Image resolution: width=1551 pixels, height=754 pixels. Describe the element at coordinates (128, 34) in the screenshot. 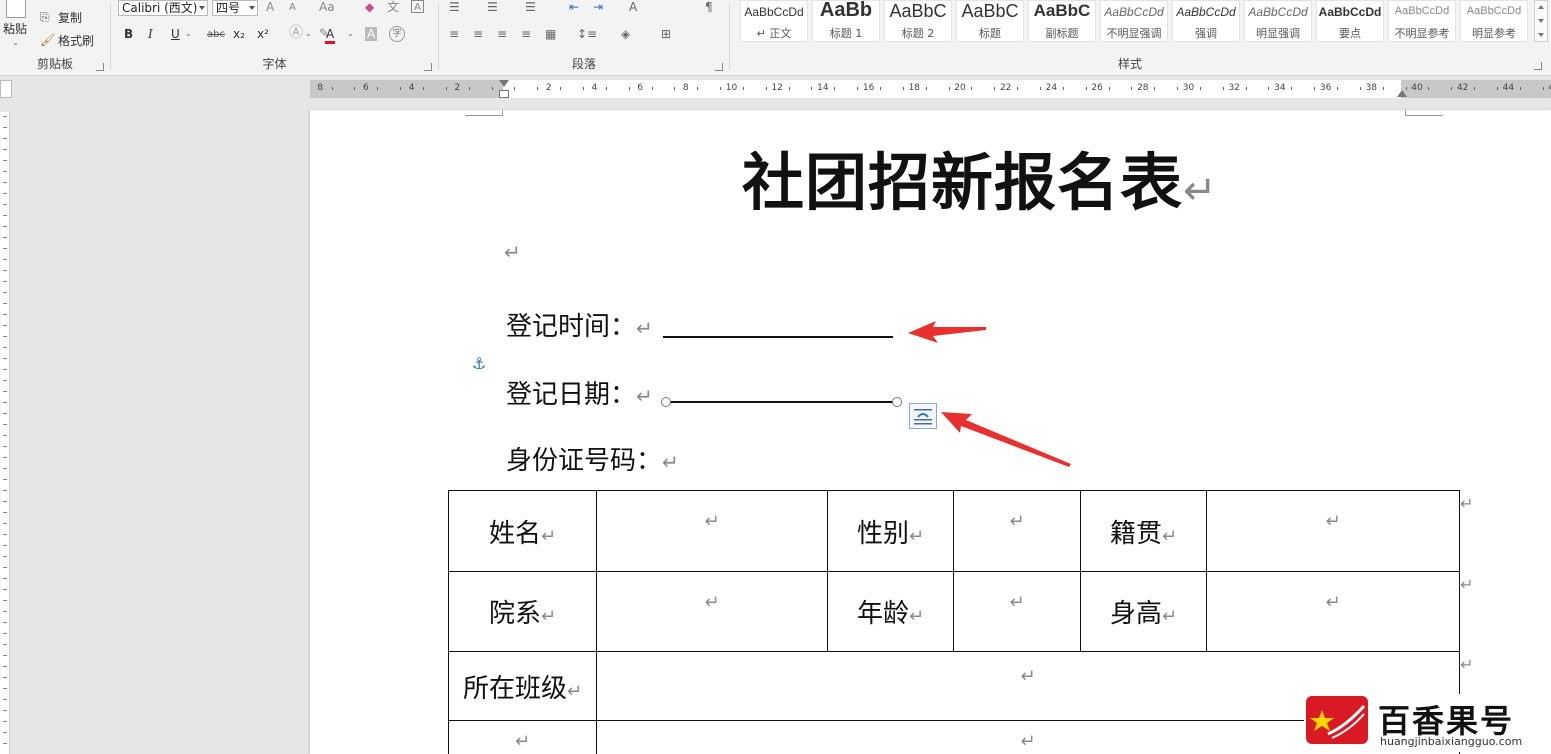

I see `bold-button: B` at that location.